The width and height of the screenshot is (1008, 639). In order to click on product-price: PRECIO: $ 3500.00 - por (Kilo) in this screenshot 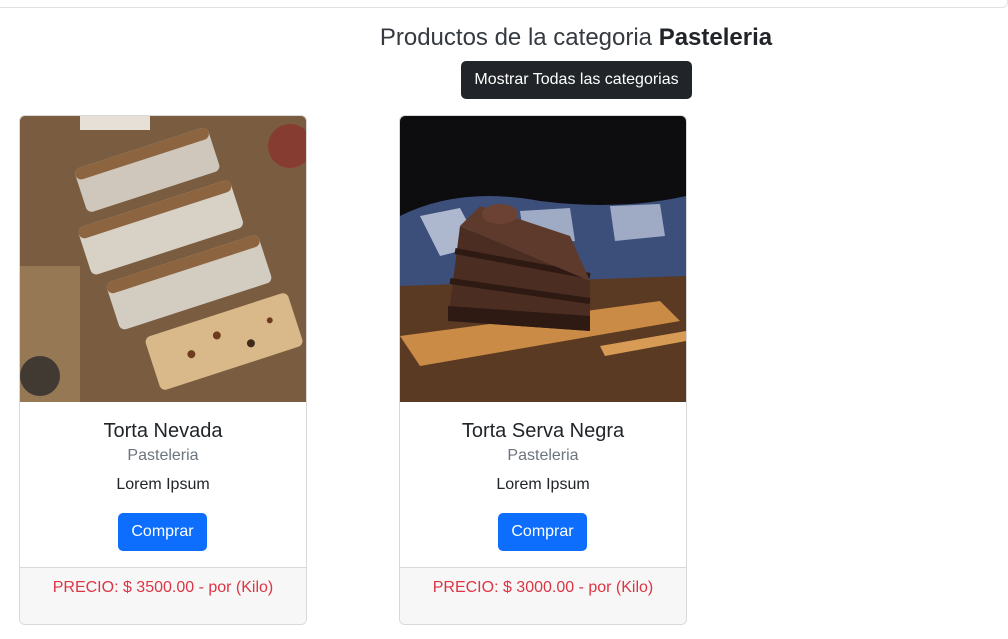, I will do `click(163, 595)`.